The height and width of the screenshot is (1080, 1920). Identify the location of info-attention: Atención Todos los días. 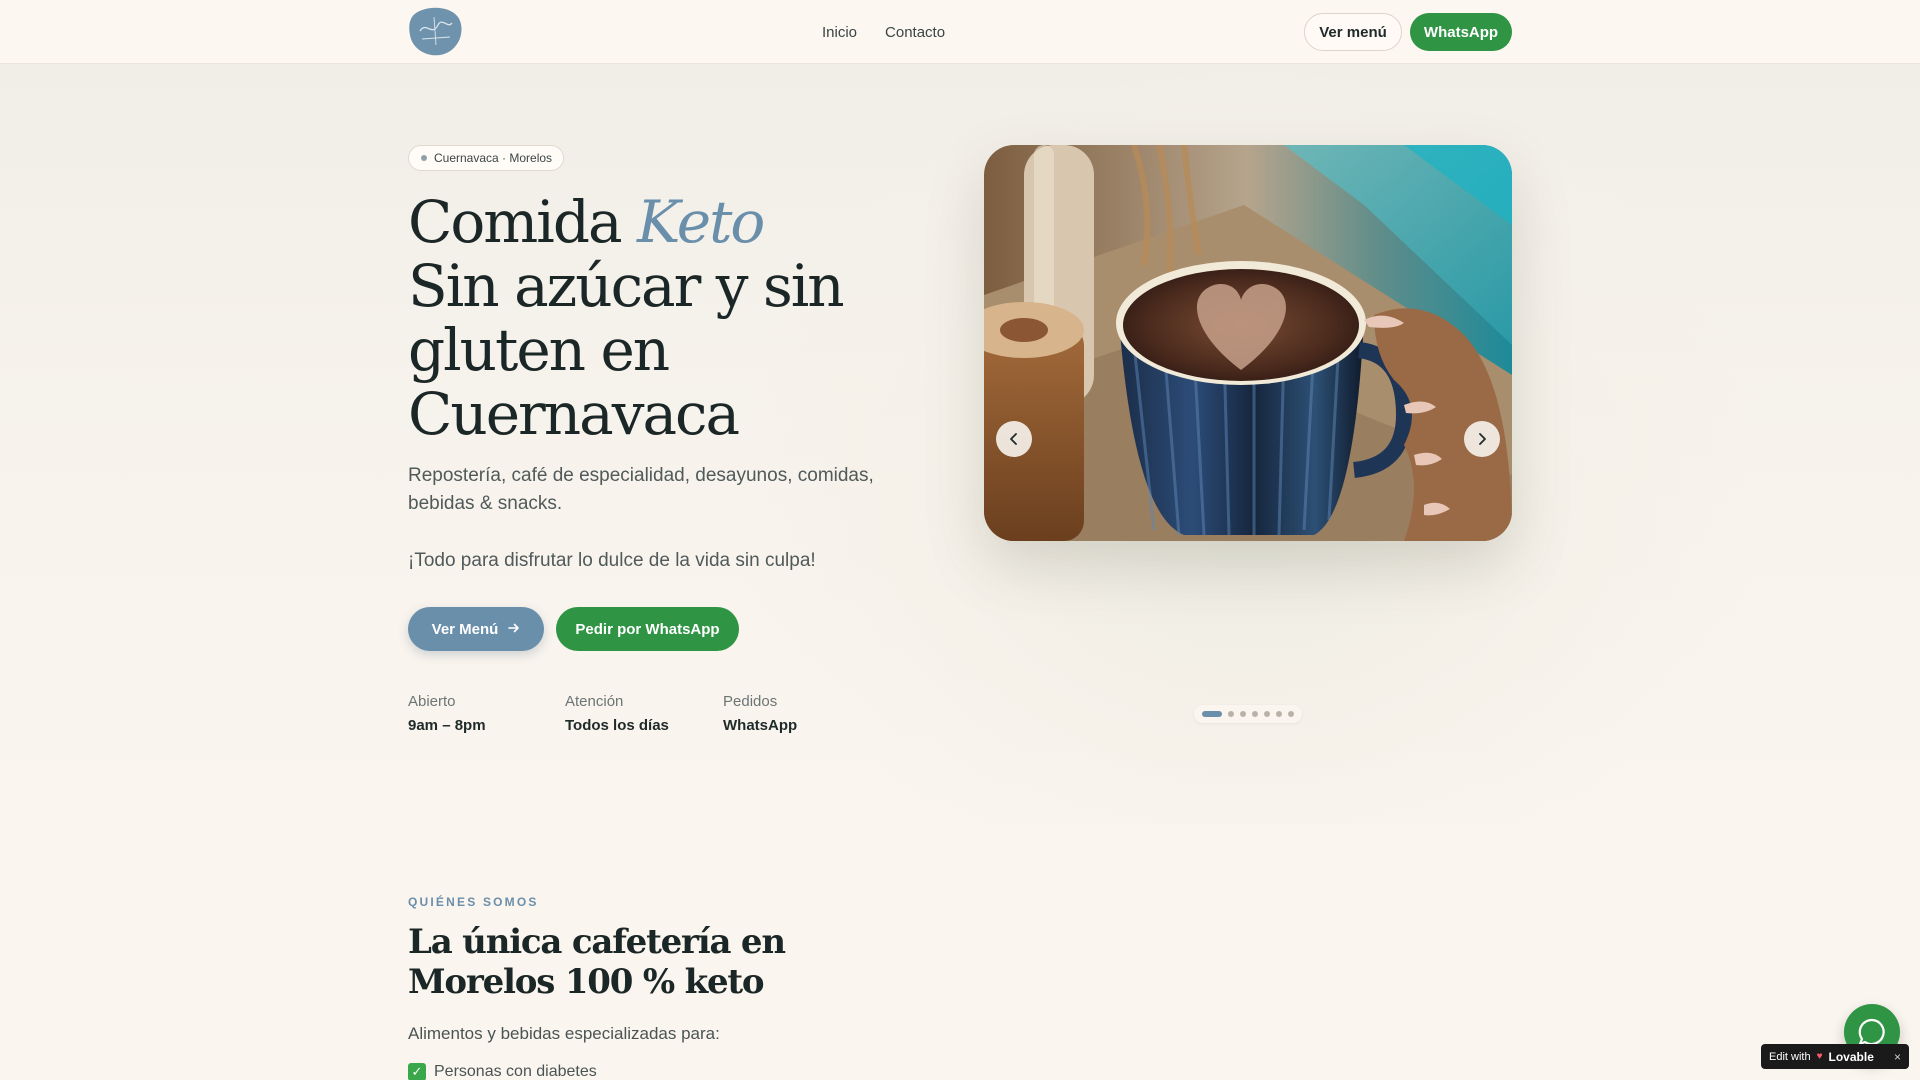
(617, 714).